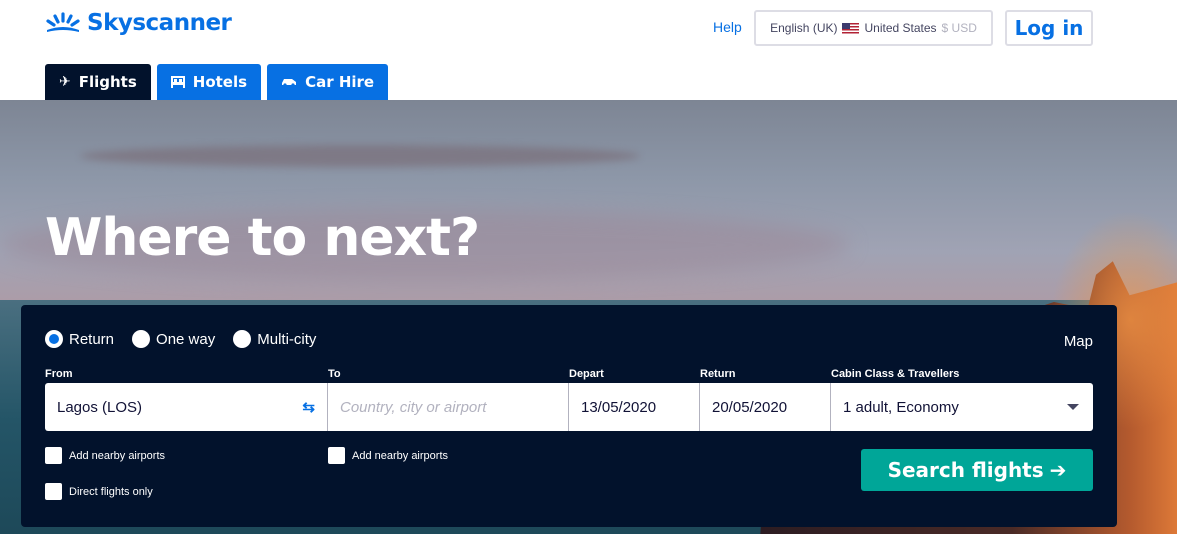 The height and width of the screenshot is (534, 1177). I want to click on radio-one-way: One way, so click(173, 339).